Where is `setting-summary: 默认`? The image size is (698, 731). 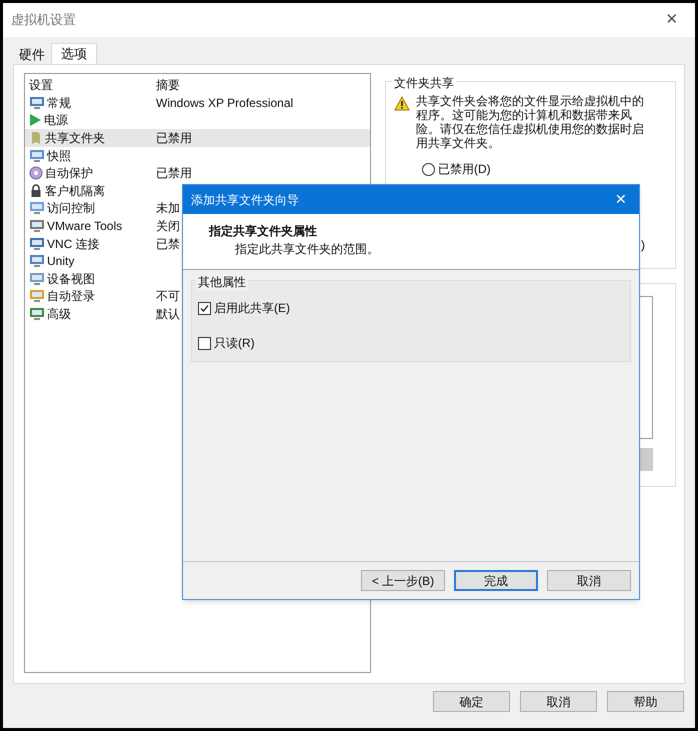
setting-summary: 默认 is located at coordinates (168, 314).